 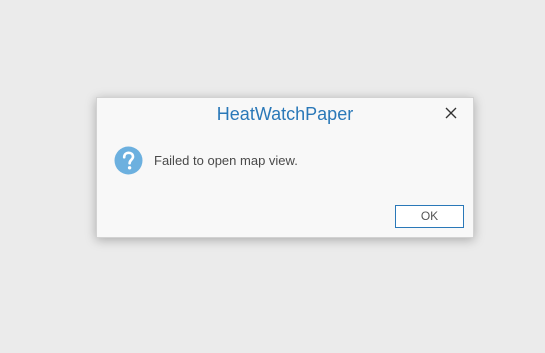 I want to click on close-button, so click(x=451, y=113).